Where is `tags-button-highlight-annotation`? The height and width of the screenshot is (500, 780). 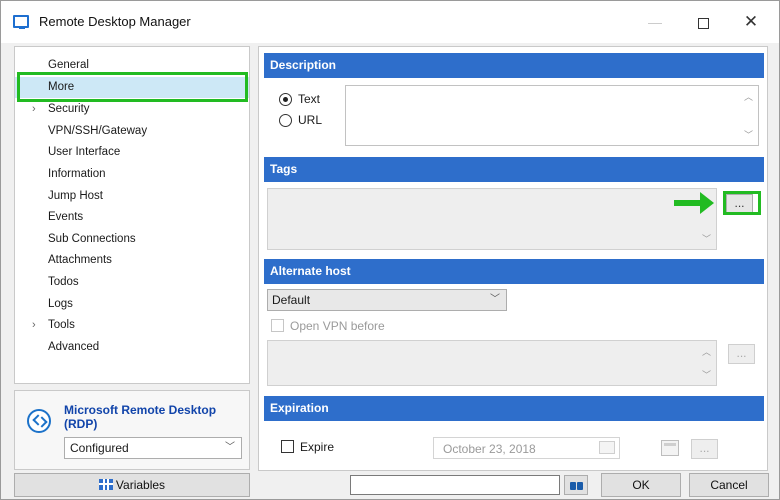
tags-button-highlight-annotation is located at coordinates (742, 203).